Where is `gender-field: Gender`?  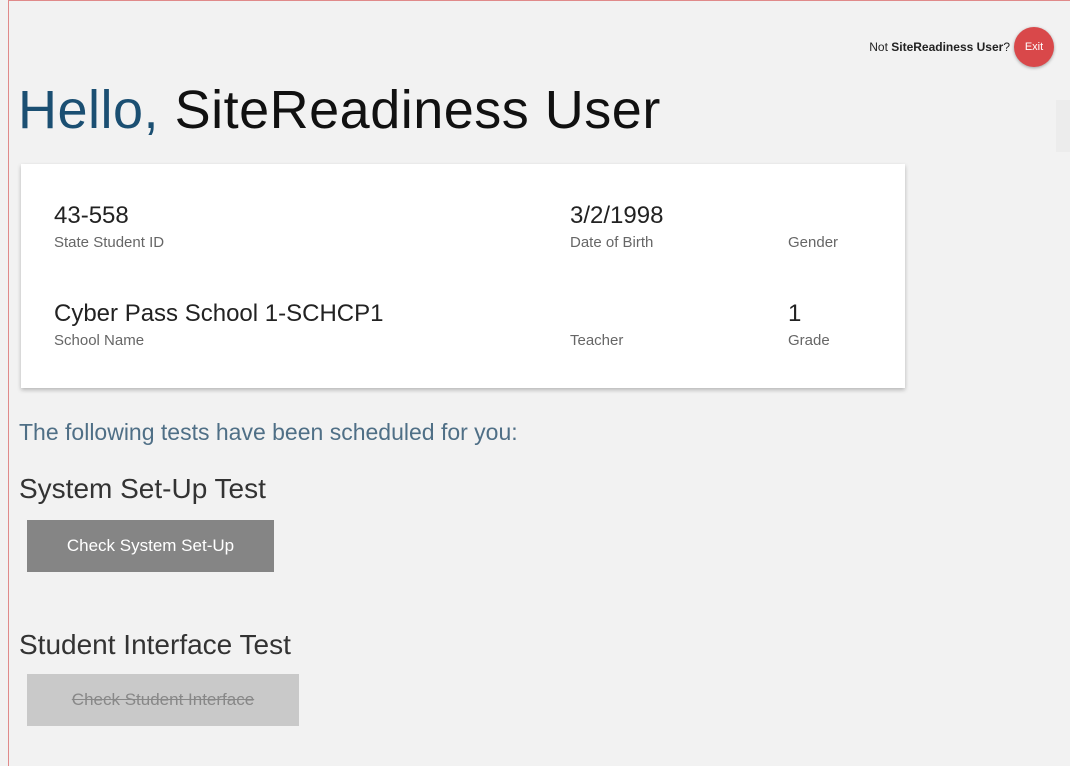
gender-field: Gender is located at coordinates (813, 226).